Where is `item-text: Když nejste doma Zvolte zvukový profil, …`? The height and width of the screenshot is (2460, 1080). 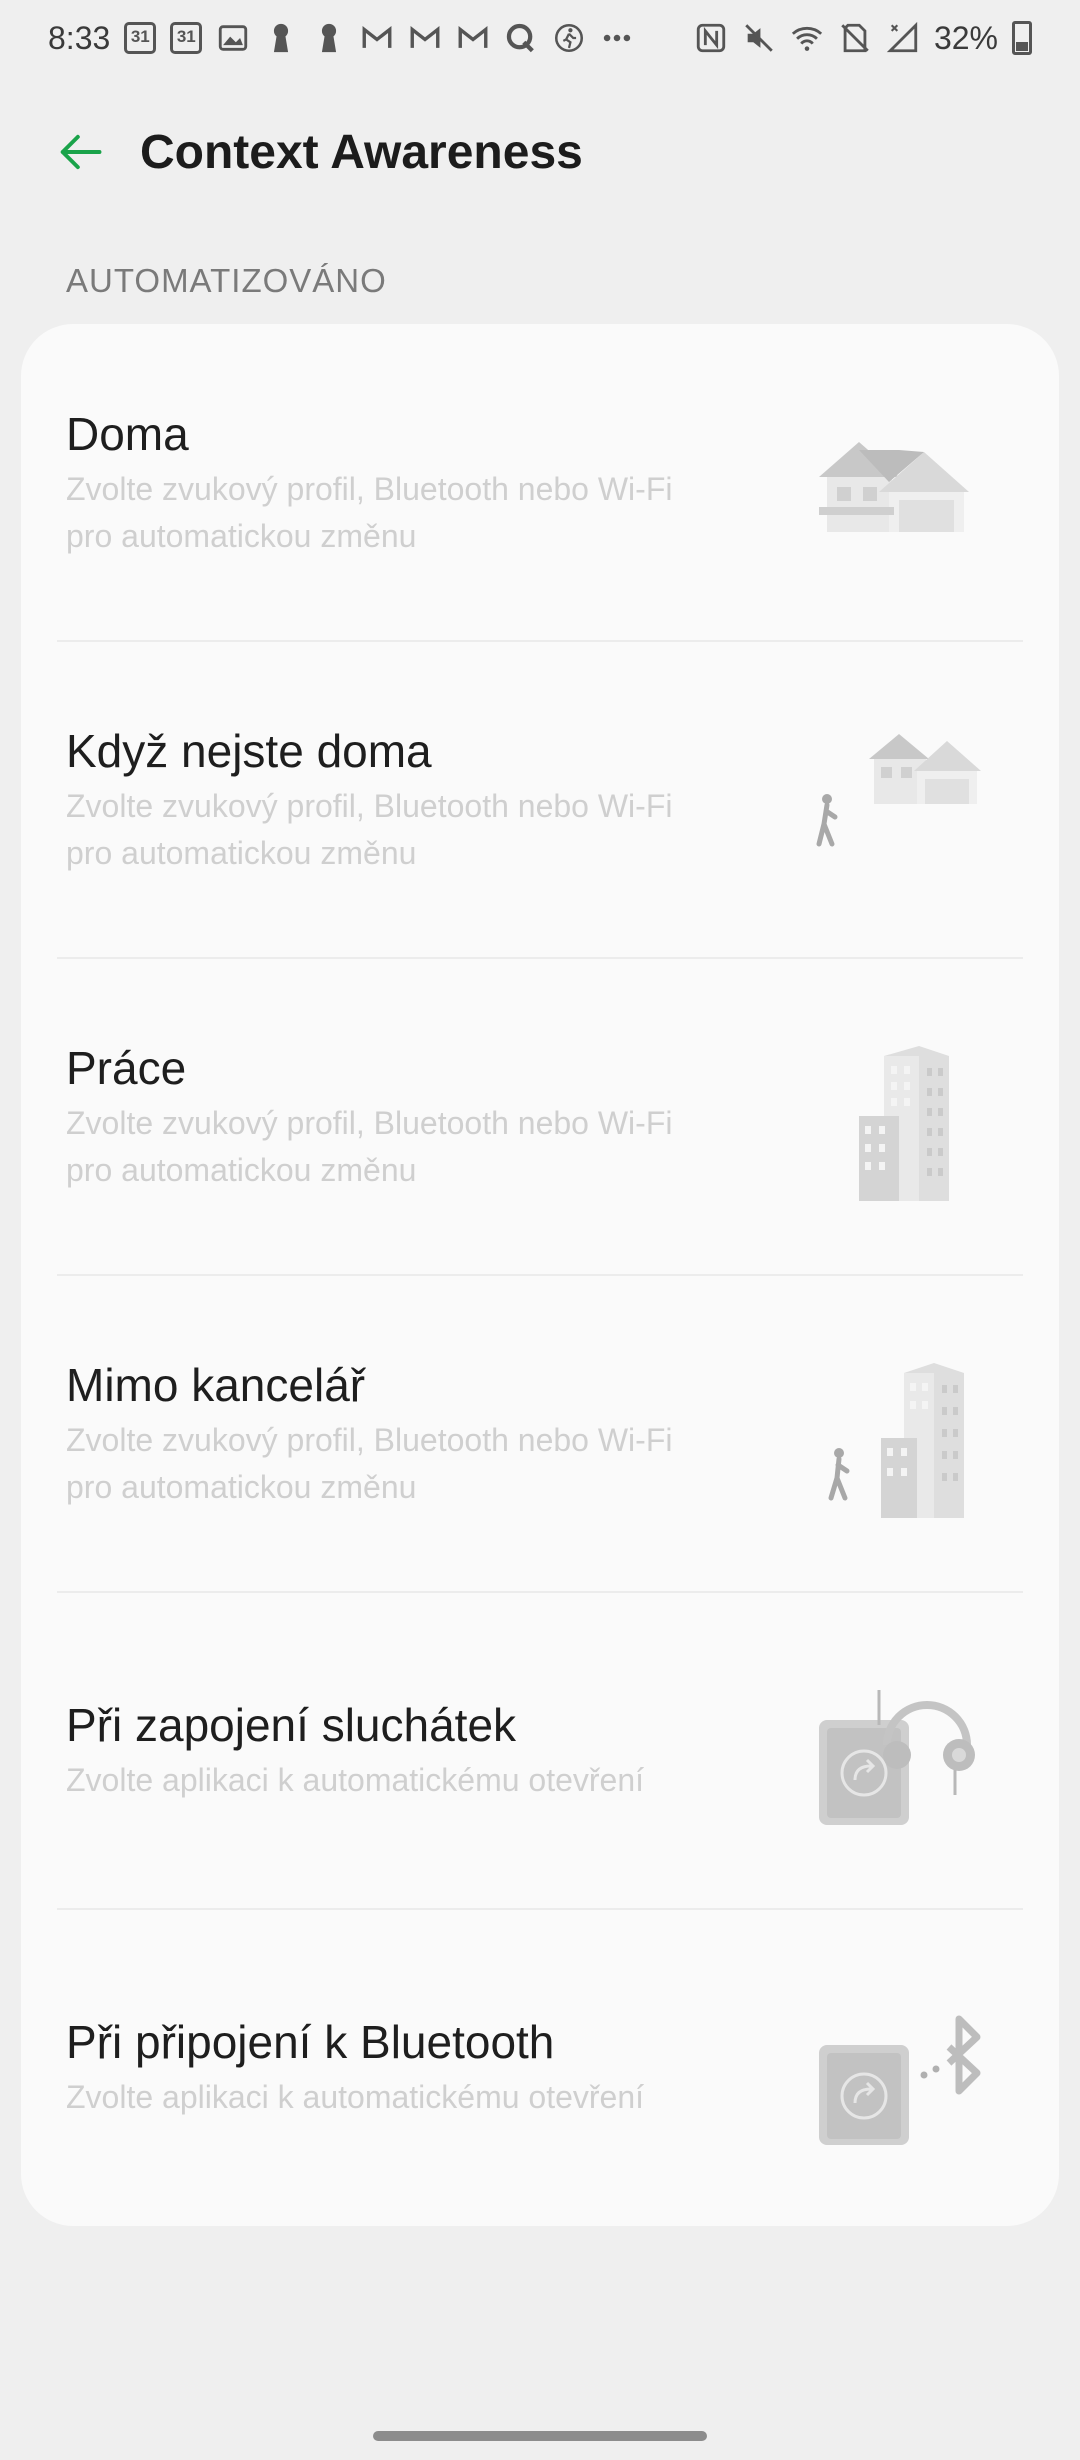 item-text: Když nejste doma Zvolte zvukový profil, … is located at coordinates (416, 800).